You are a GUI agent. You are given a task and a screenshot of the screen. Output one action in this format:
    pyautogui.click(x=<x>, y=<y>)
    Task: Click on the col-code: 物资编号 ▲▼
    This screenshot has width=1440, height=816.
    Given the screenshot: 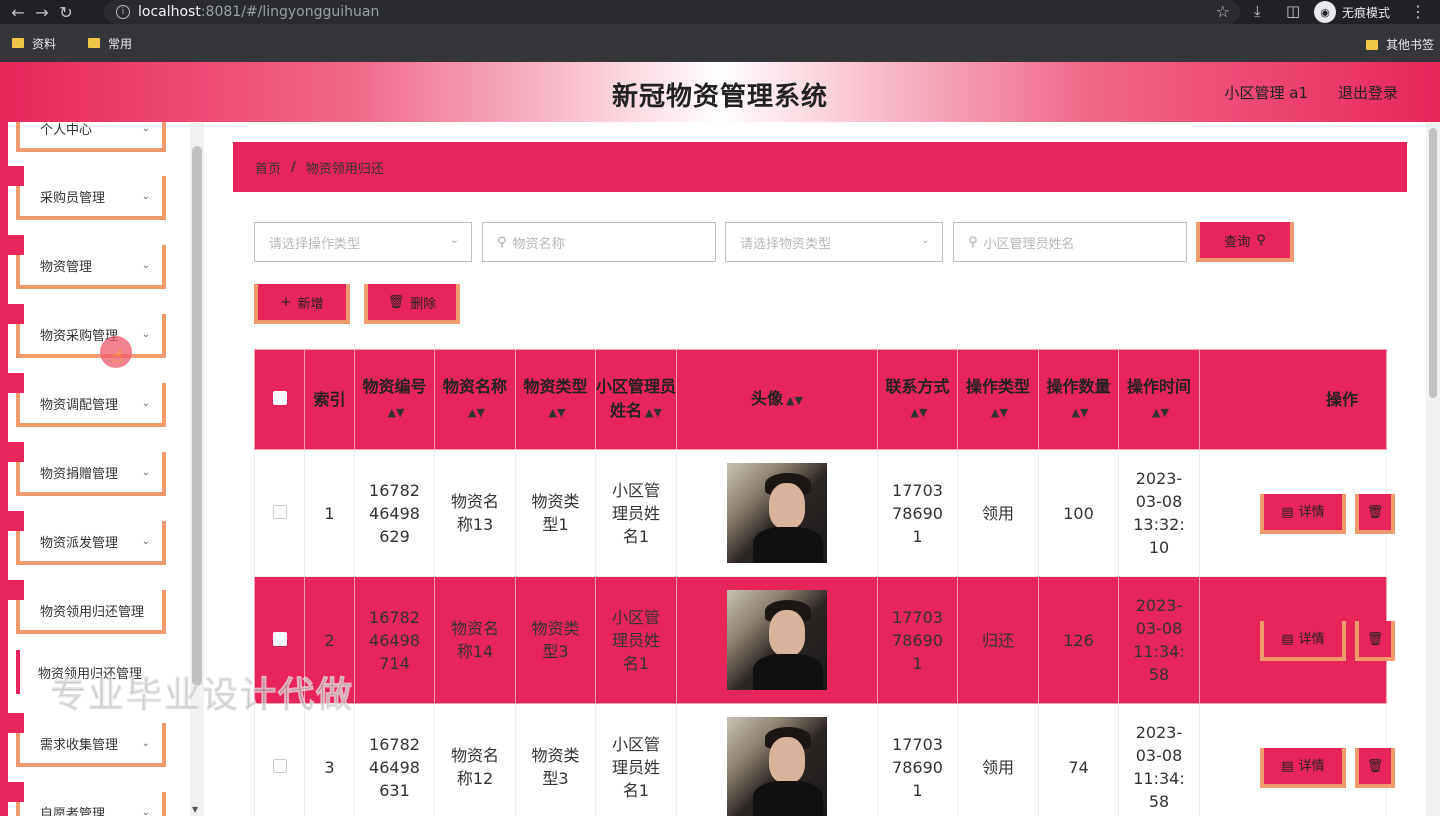 What is the action you would take?
    pyautogui.click(x=394, y=399)
    